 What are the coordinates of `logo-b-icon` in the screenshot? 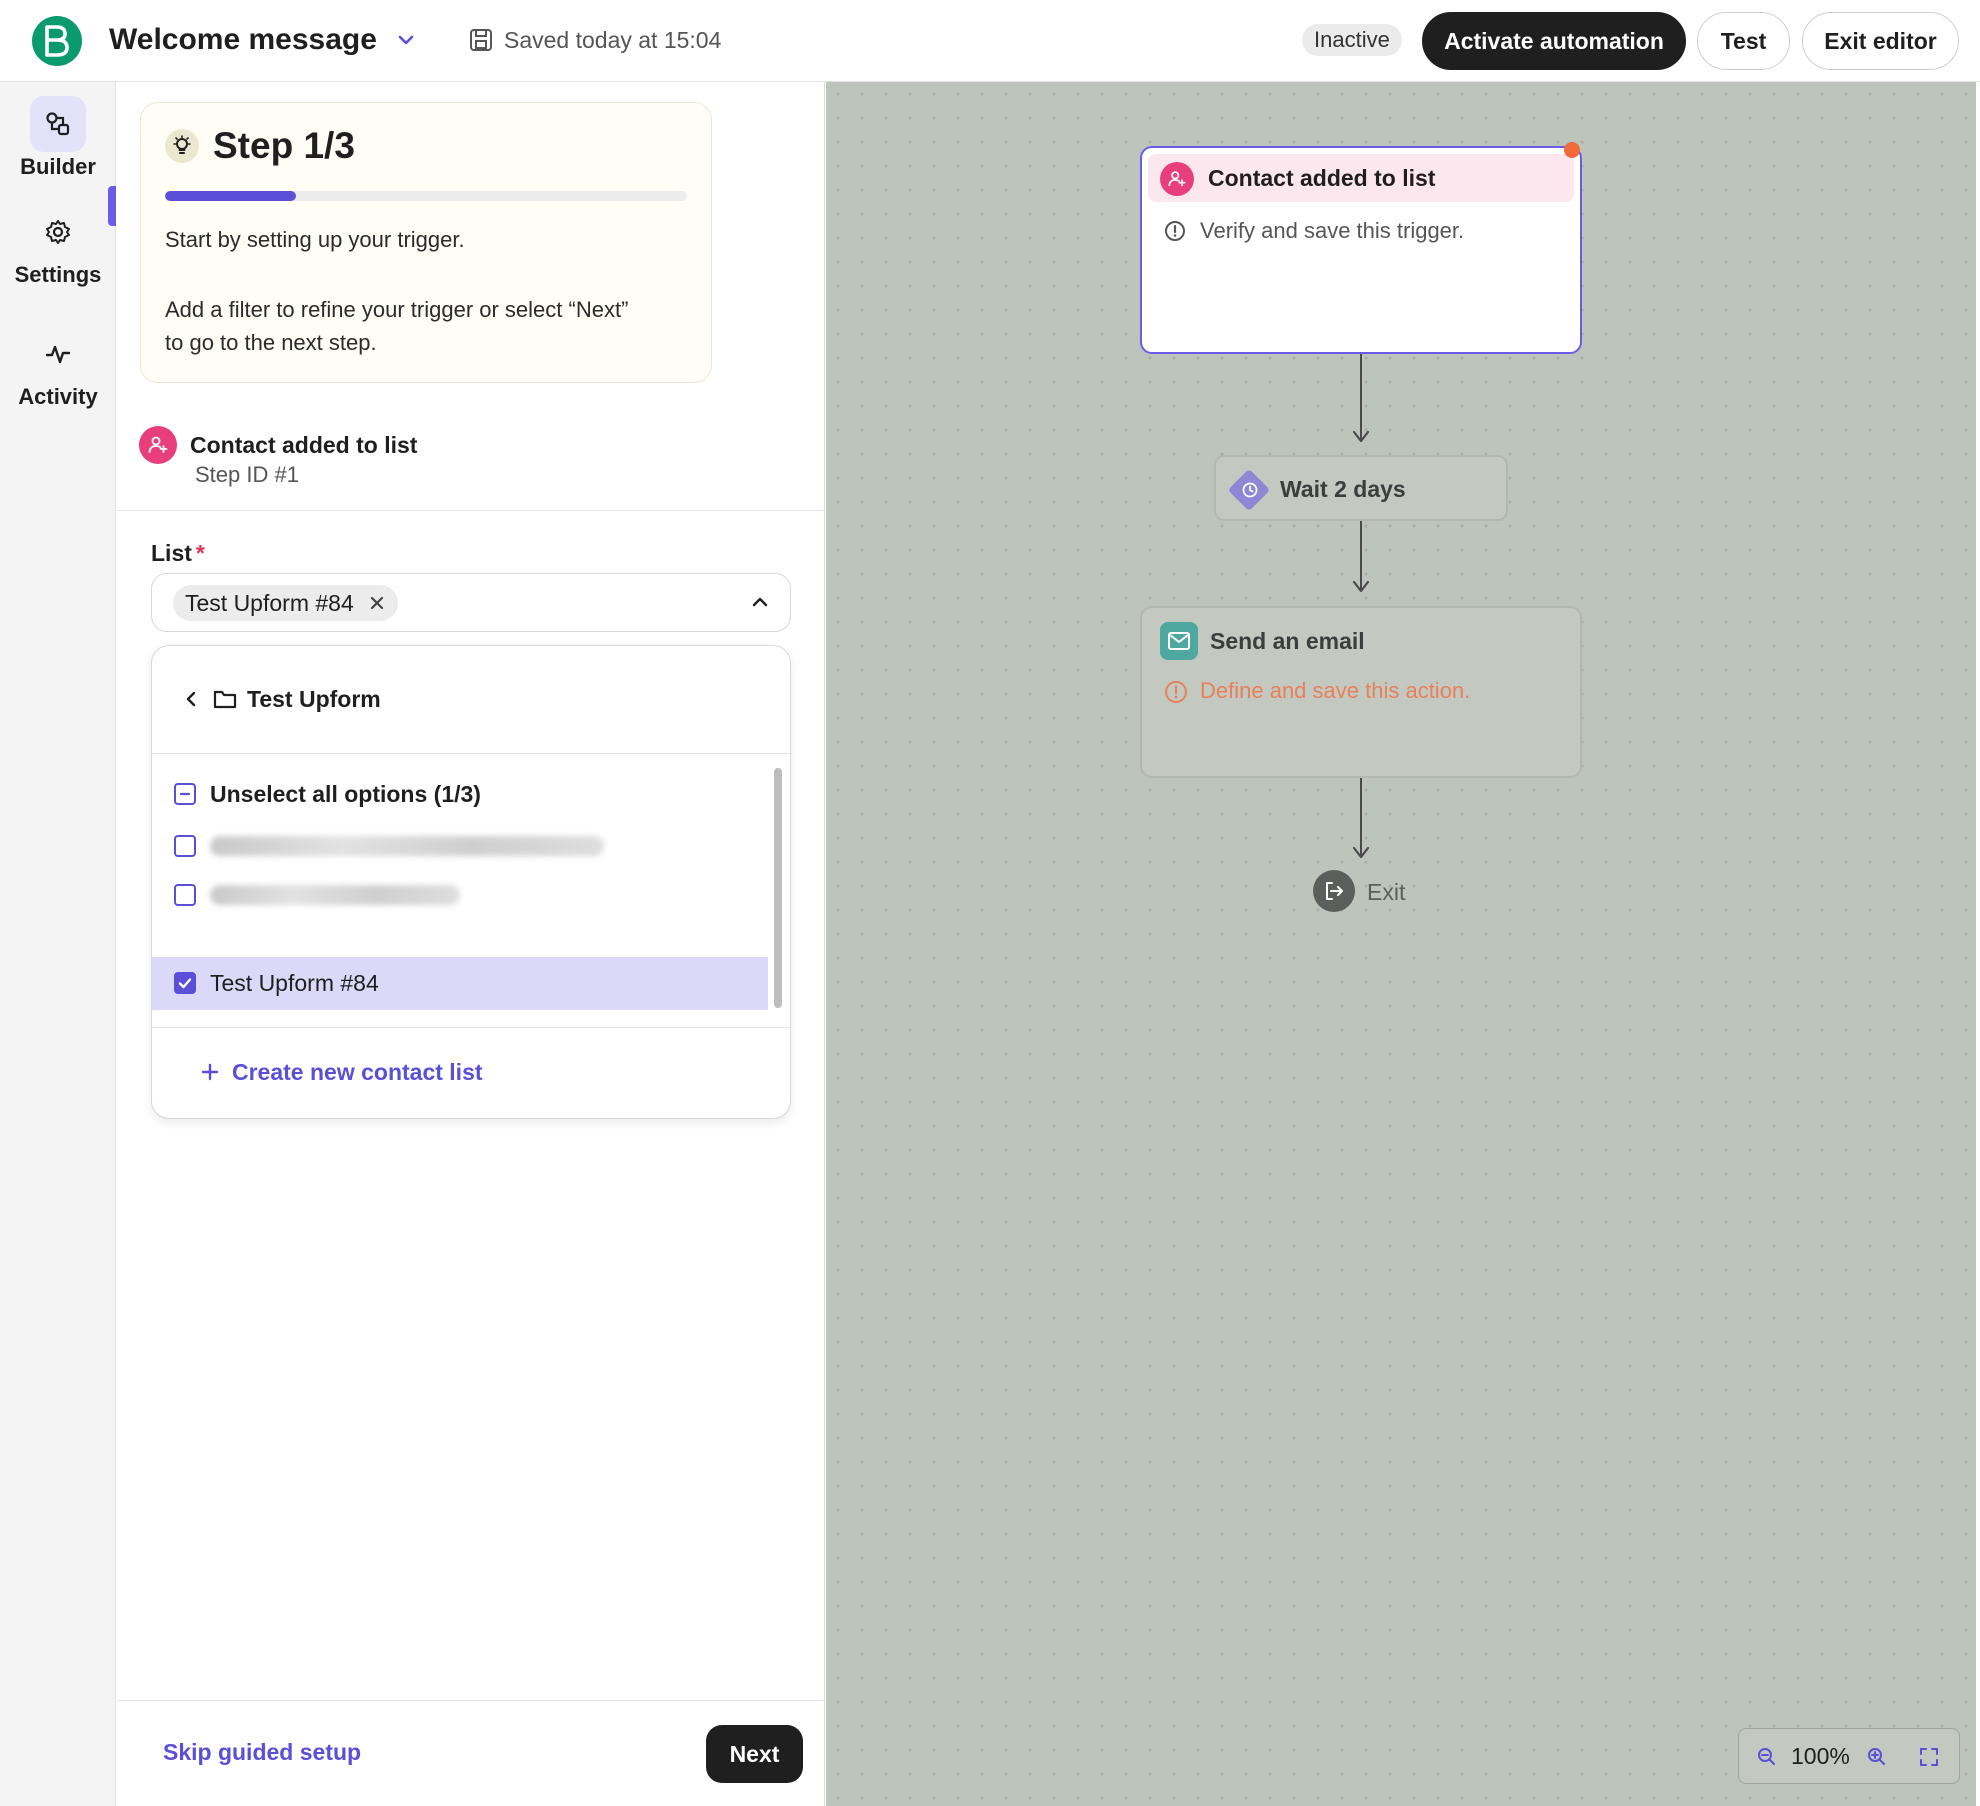 It's located at (57, 41).